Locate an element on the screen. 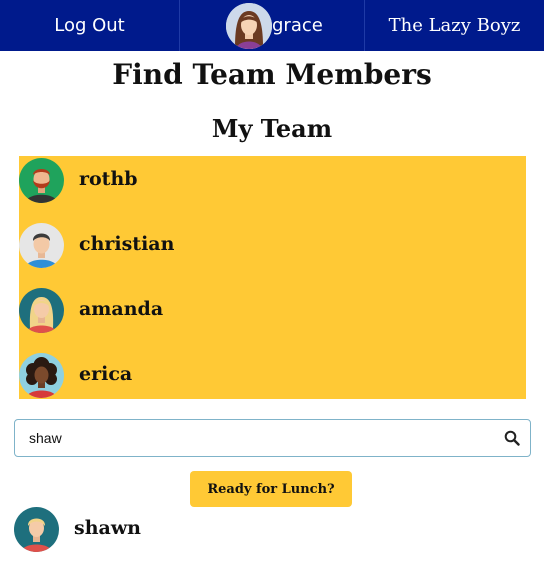 This screenshot has height=575, width=544. user-avatar is located at coordinates (249, 25).